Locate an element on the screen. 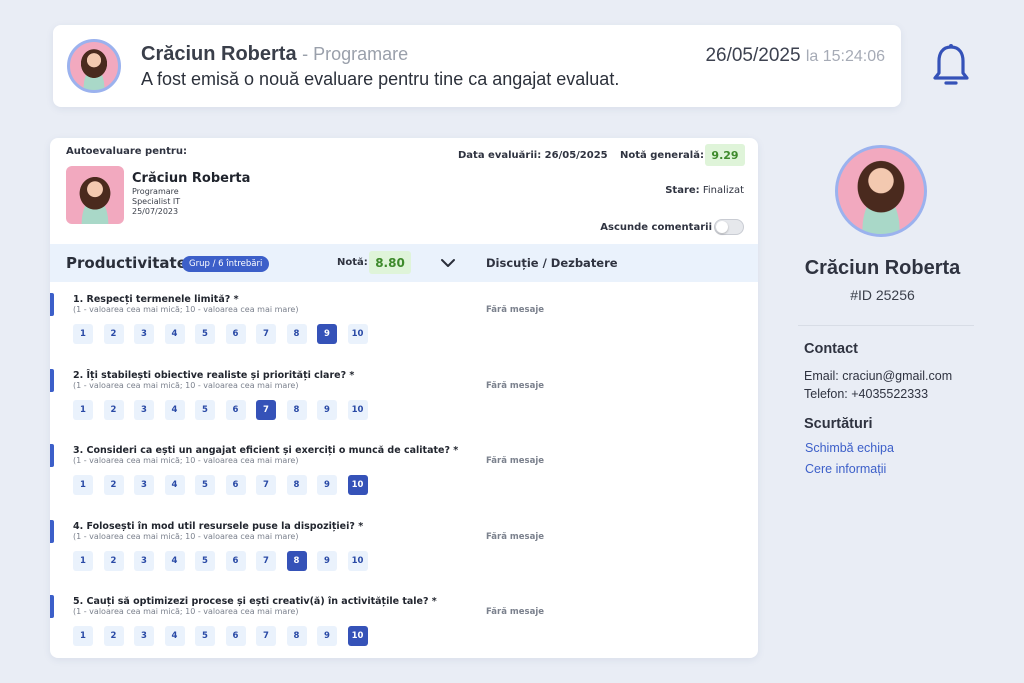 This screenshot has height=683, width=1024. self-evaluation-label: Autoevaluare pentru: is located at coordinates (126, 151).